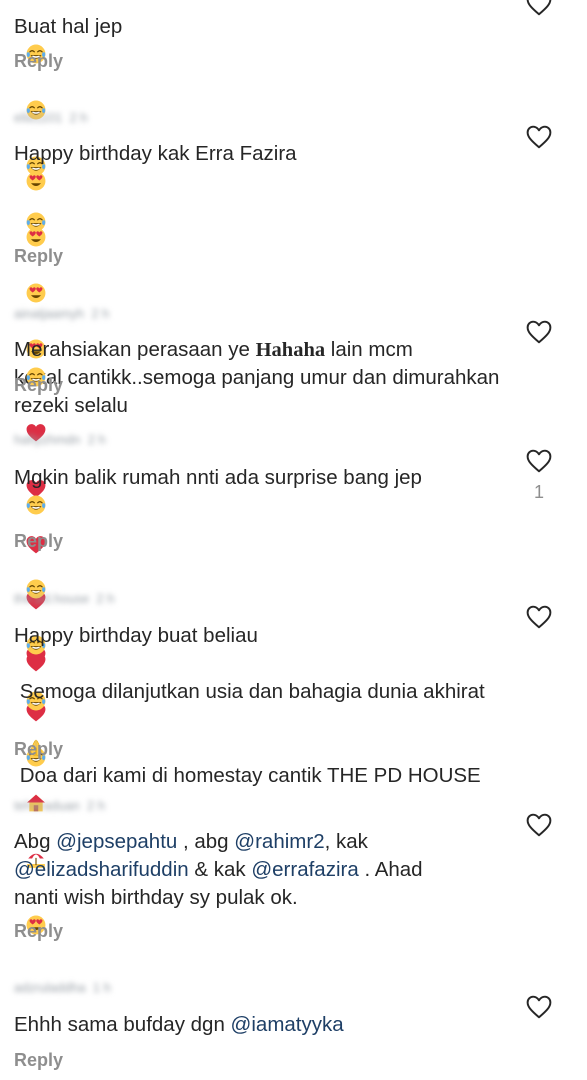  What do you see at coordinates (60, 440) in the screenshot?
I see `comment-username: hafiyzhmdn 2 h` at bounding box center [60, 440].